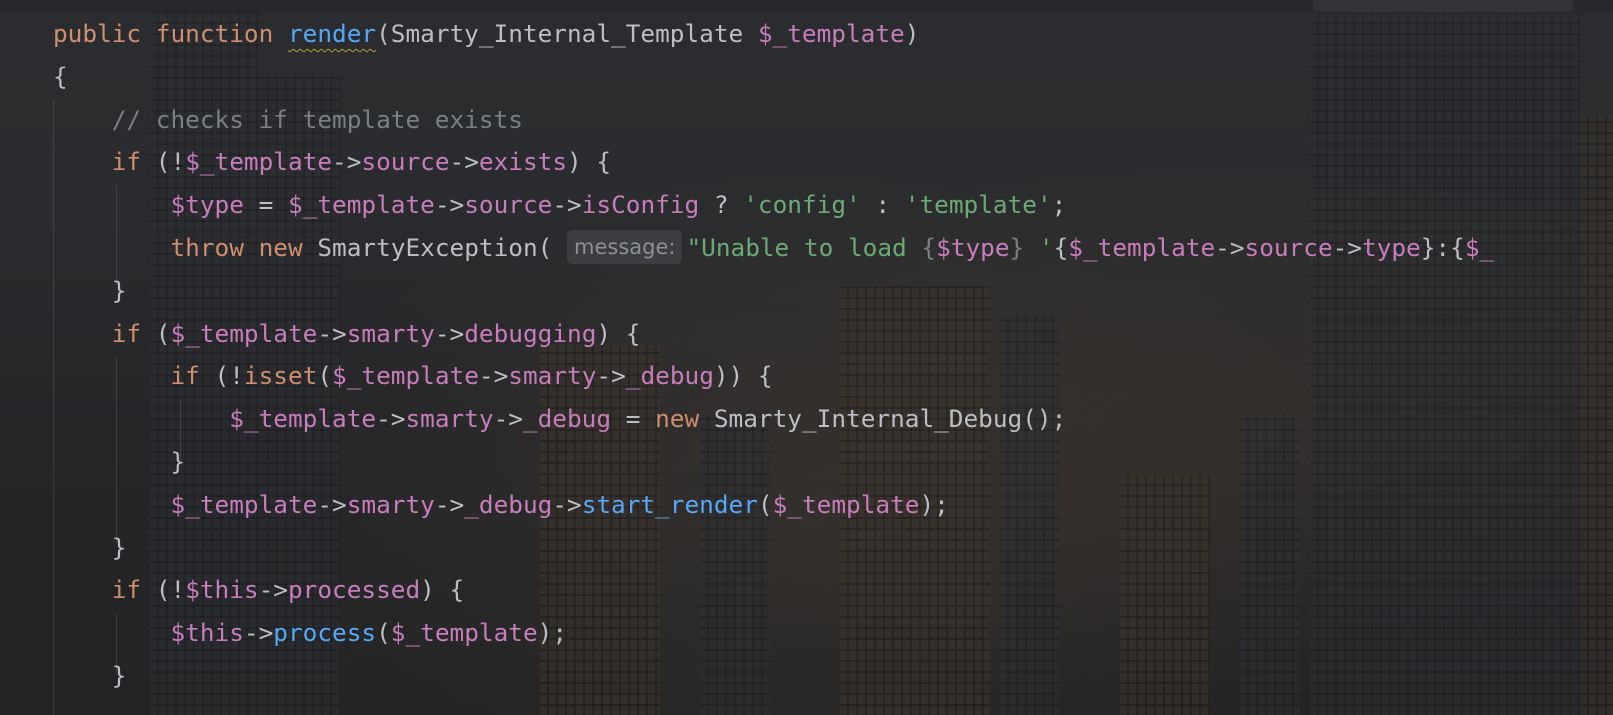  Describe the element at coordinates (1442, 247) in the screenshot. I see `code-token: }:{` at that location.